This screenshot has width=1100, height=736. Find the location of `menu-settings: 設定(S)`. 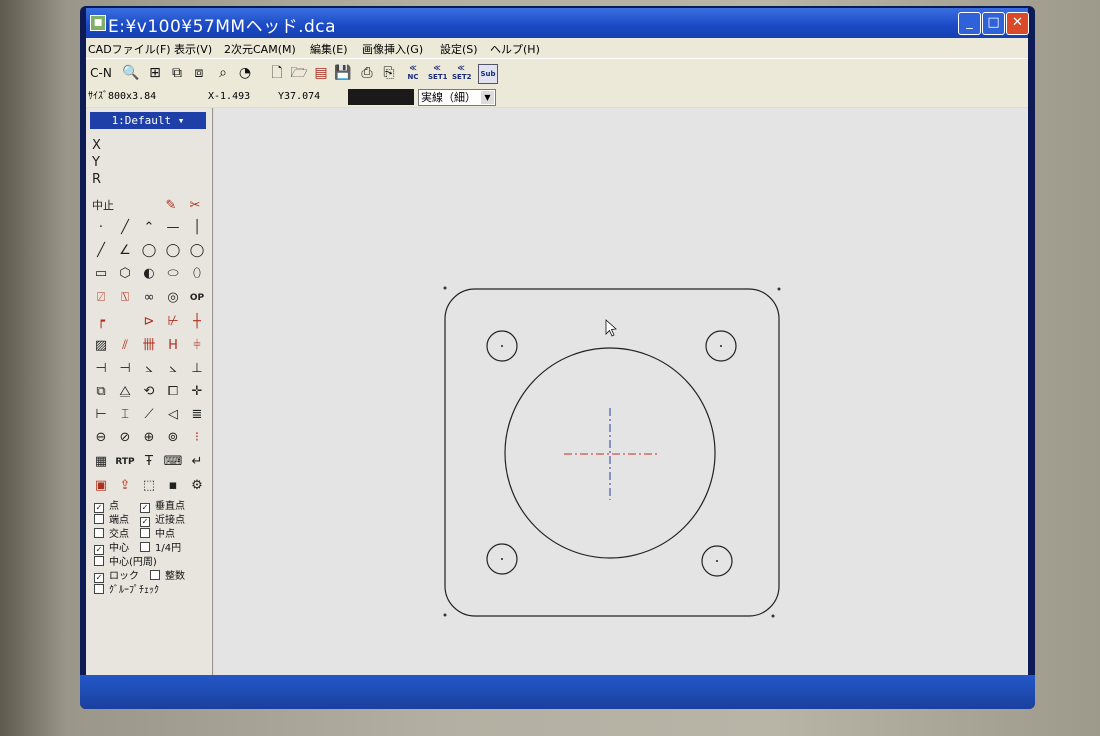

menu-settings: 設定(S) is located at coordinates (459, 49).